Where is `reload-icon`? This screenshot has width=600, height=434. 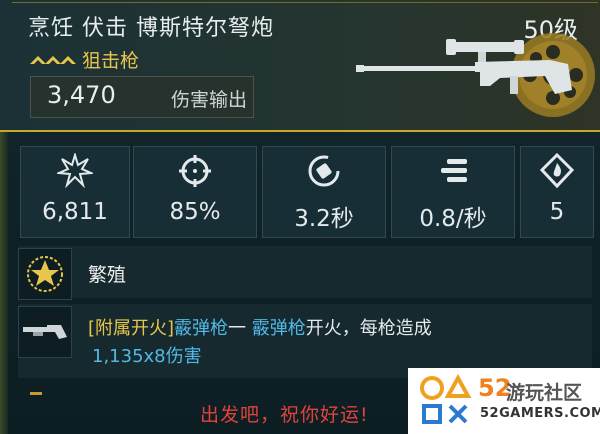 reload-icon is located at coordinates (324, 171).